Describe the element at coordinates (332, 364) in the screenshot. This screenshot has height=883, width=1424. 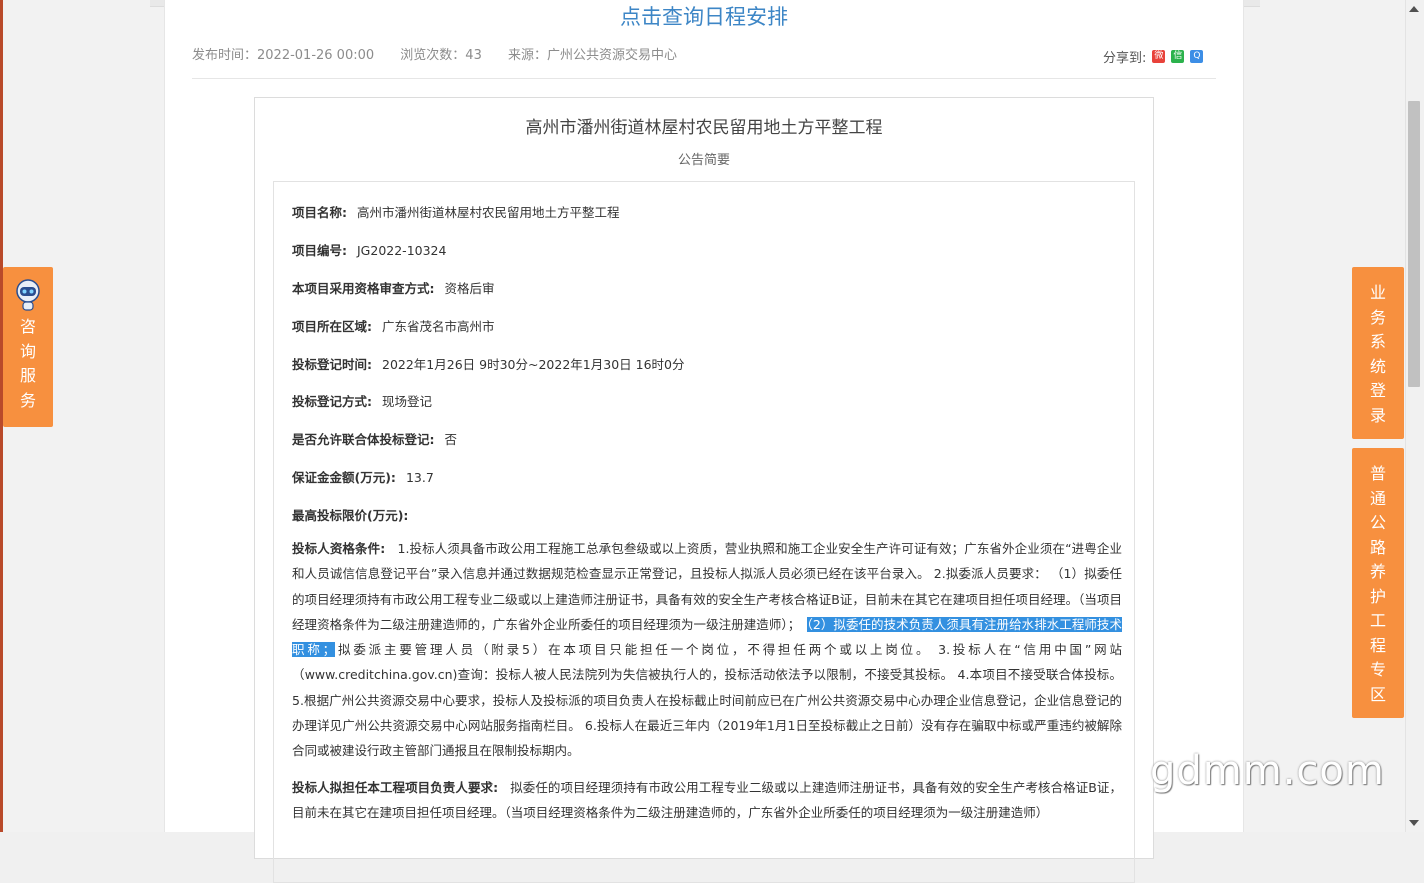
I see `field-label: 投标登记时间:` at that location.